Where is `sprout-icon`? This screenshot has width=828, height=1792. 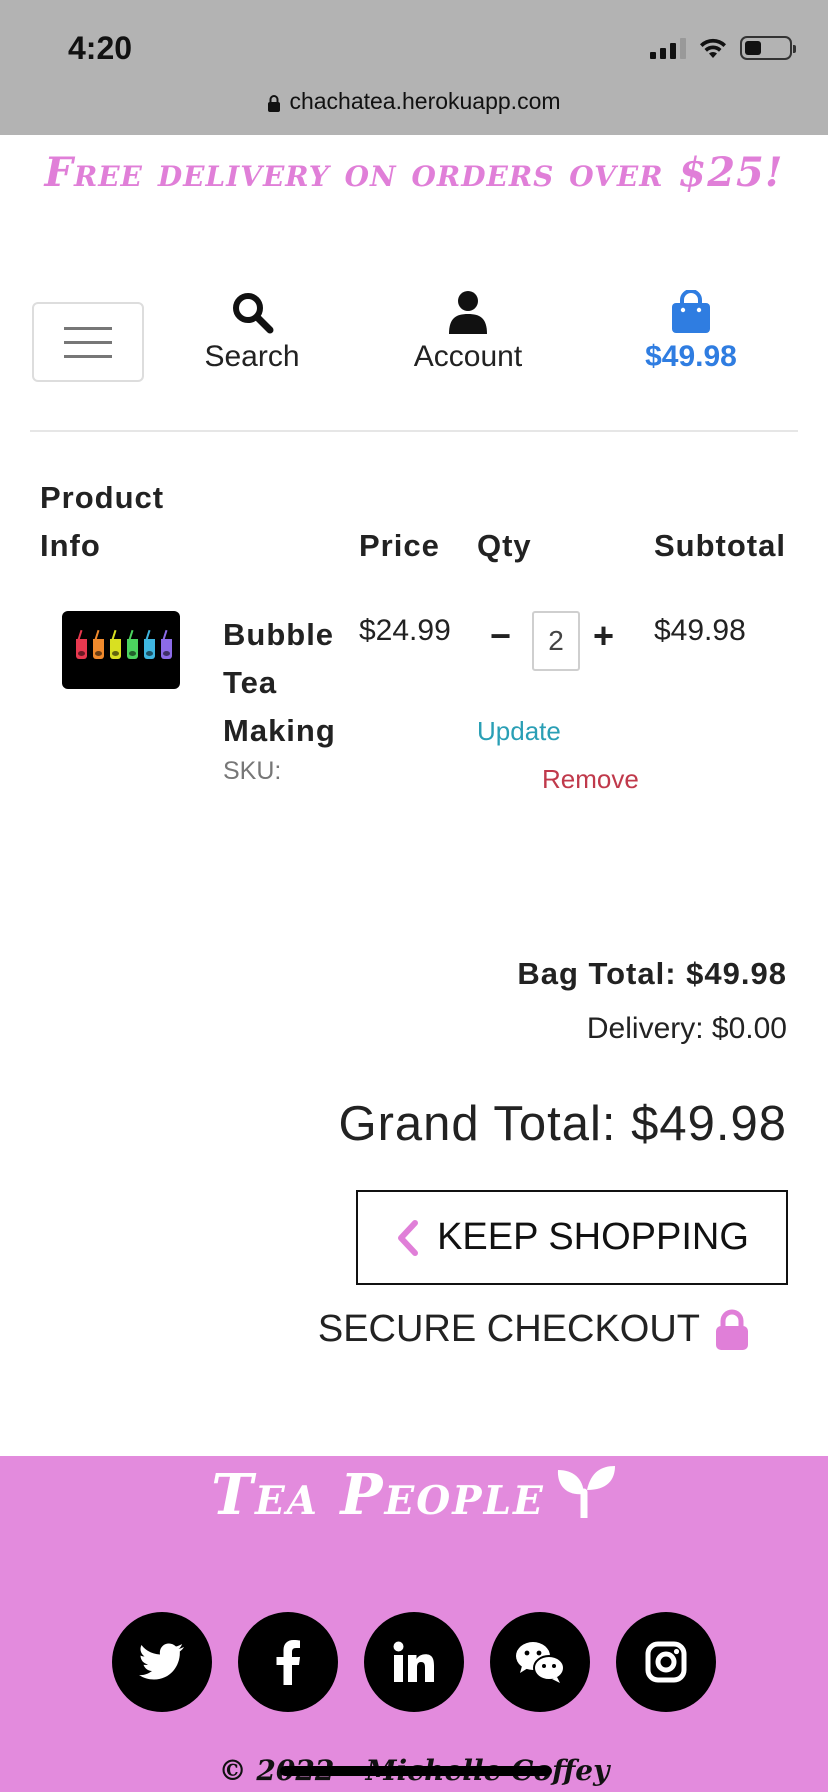 sprout-icon is located at coordinates (586, 1494).